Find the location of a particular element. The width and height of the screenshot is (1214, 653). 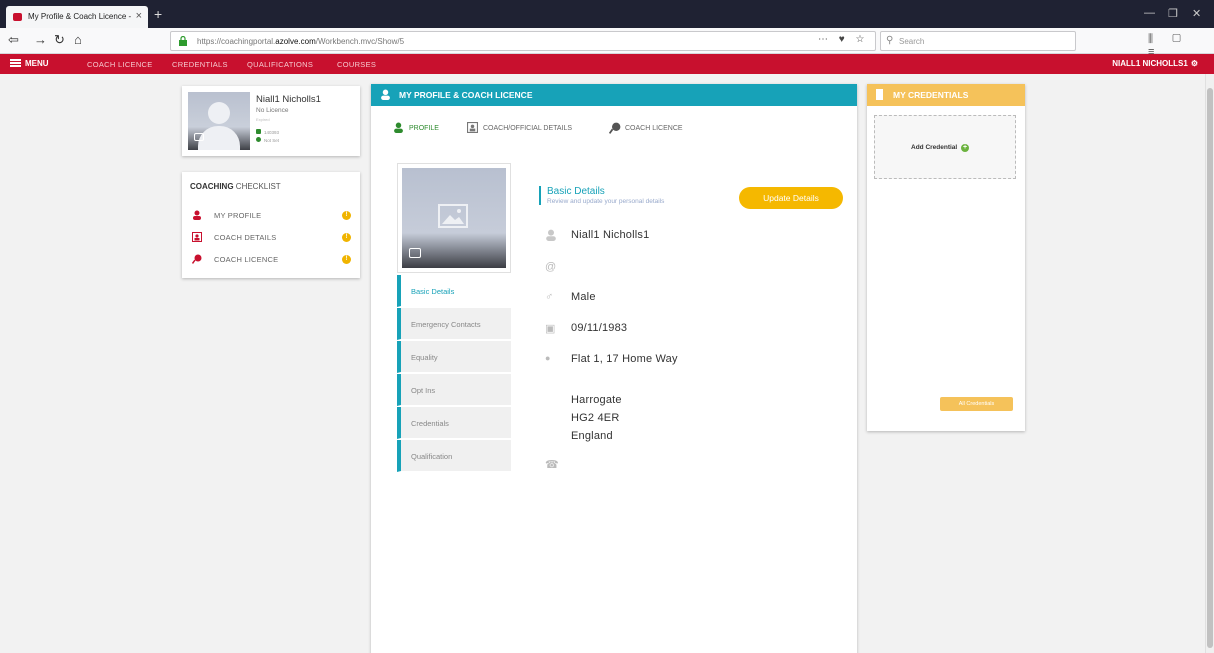

home-icon: ⌂ is located at coordinates (78, 39).